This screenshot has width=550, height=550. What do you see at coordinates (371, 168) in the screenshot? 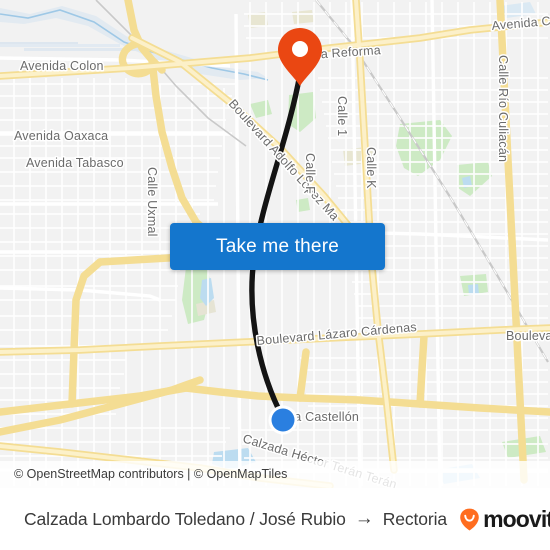
I see `map-label: Calle K` at bounding box center [371, 168].